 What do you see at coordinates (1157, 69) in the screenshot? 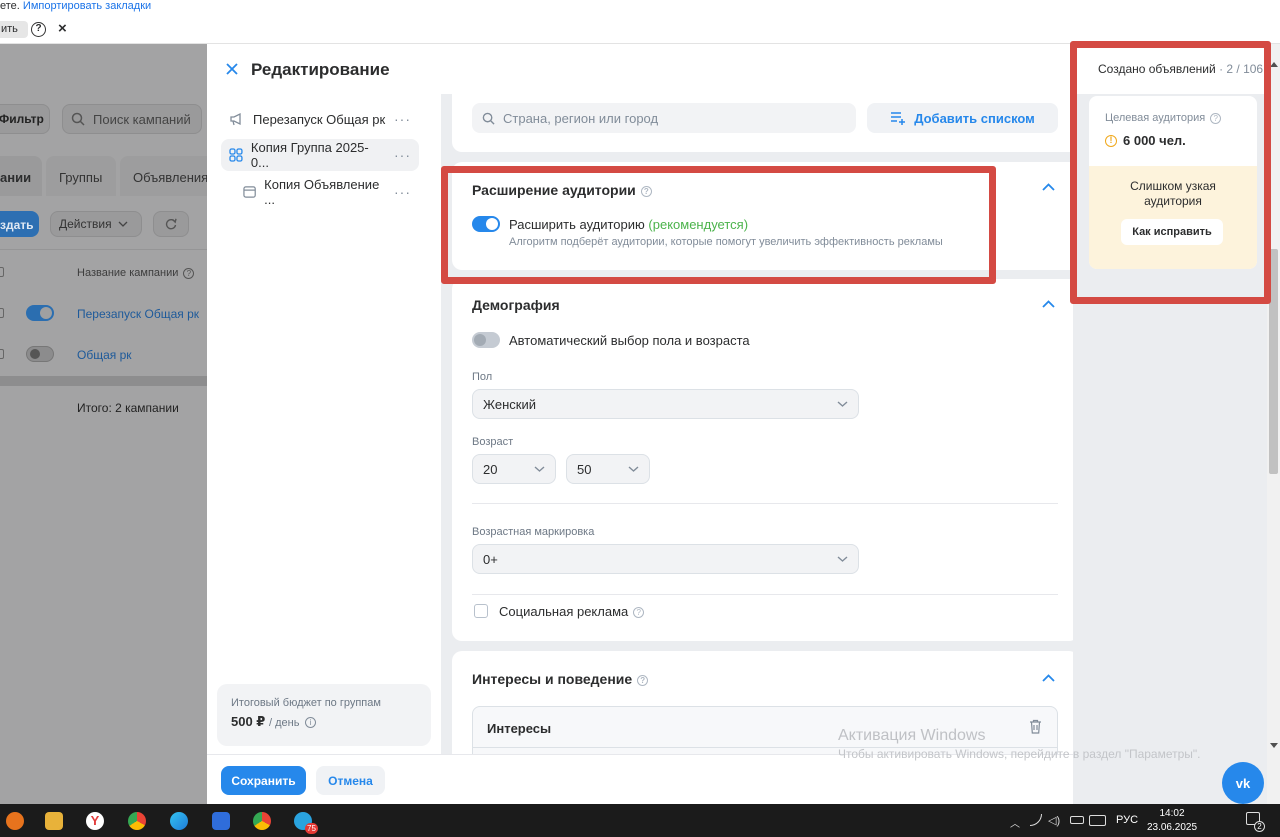
I see `created-label: Создано объявлений` at bounding box center [1157, 69].